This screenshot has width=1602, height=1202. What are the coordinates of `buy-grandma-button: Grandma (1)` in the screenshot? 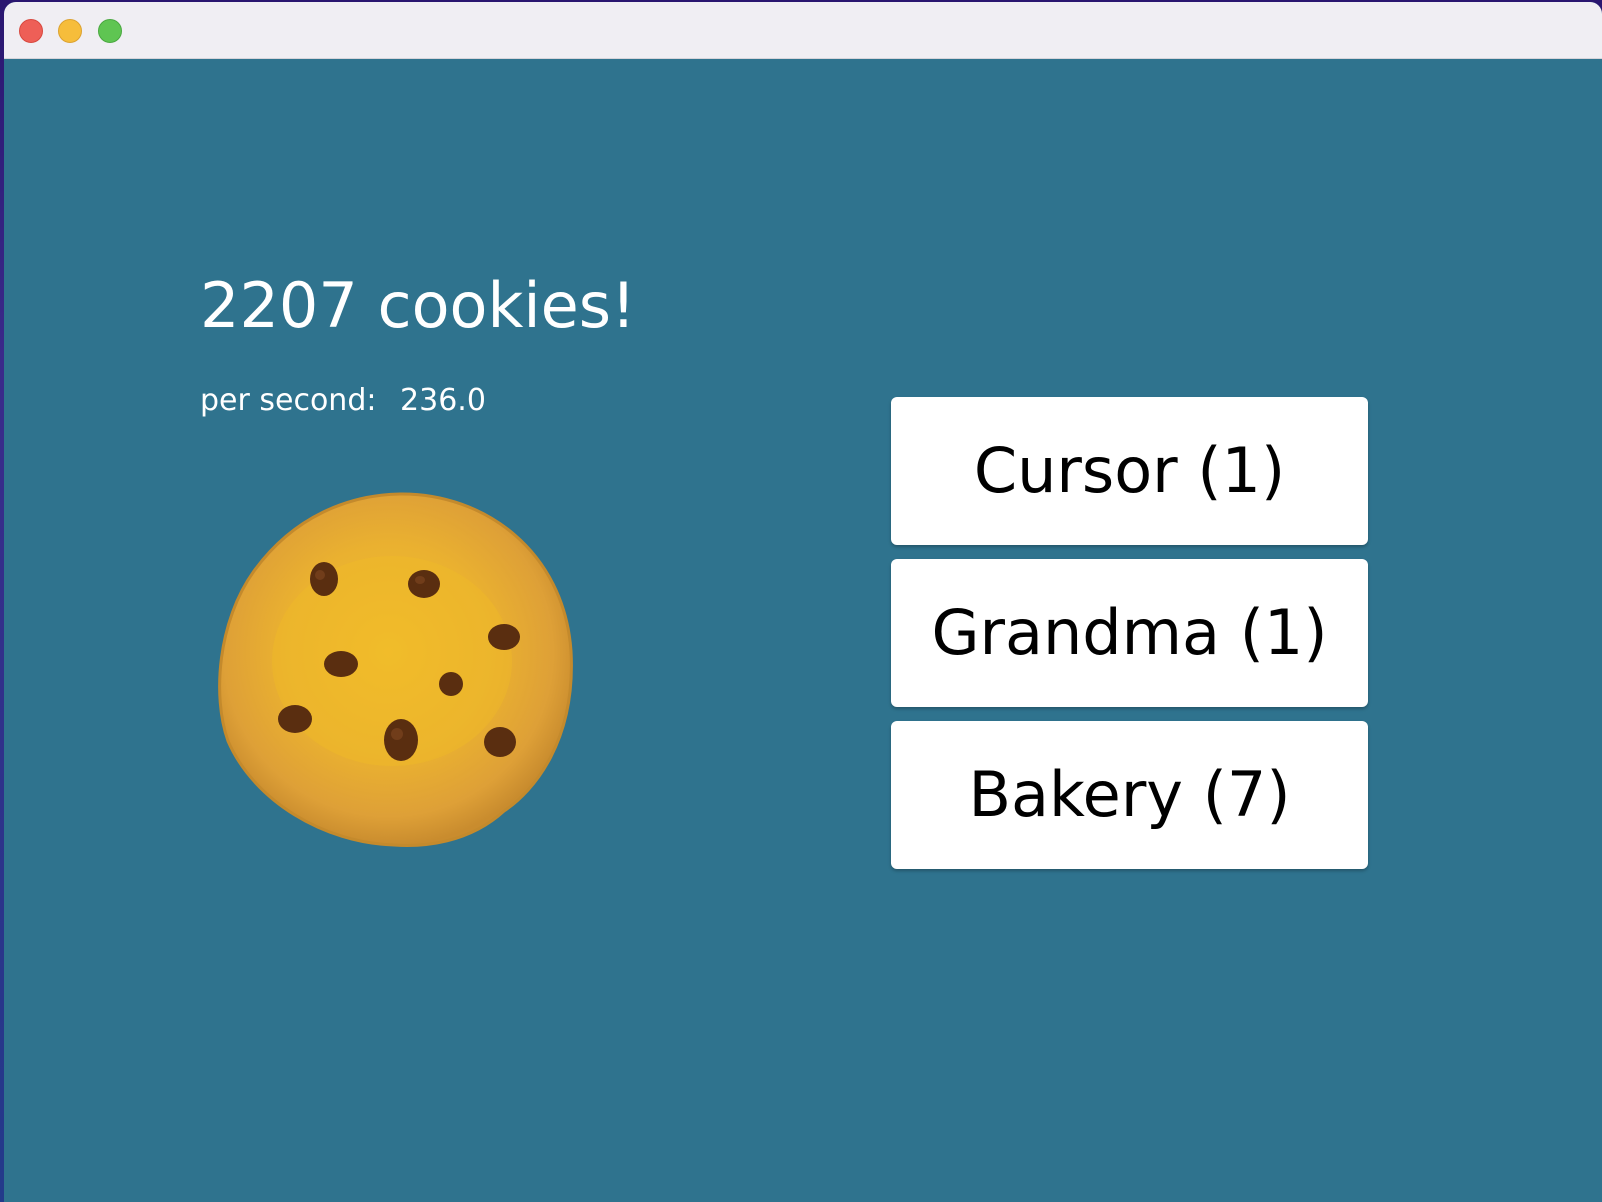 It's located at (1129, 633).